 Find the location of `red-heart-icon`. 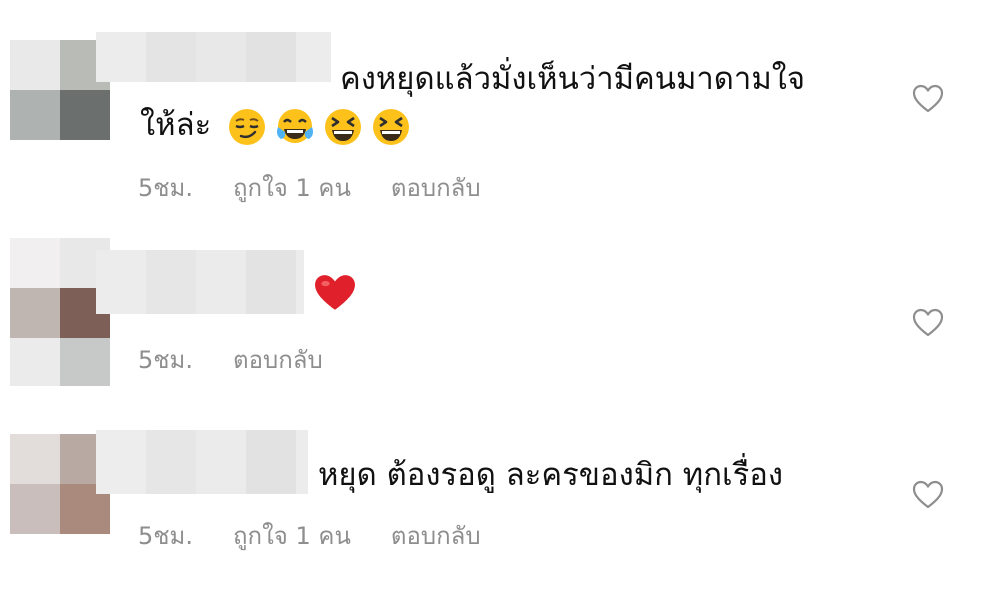

red-heart-icon is located at coordinates (335, 292).